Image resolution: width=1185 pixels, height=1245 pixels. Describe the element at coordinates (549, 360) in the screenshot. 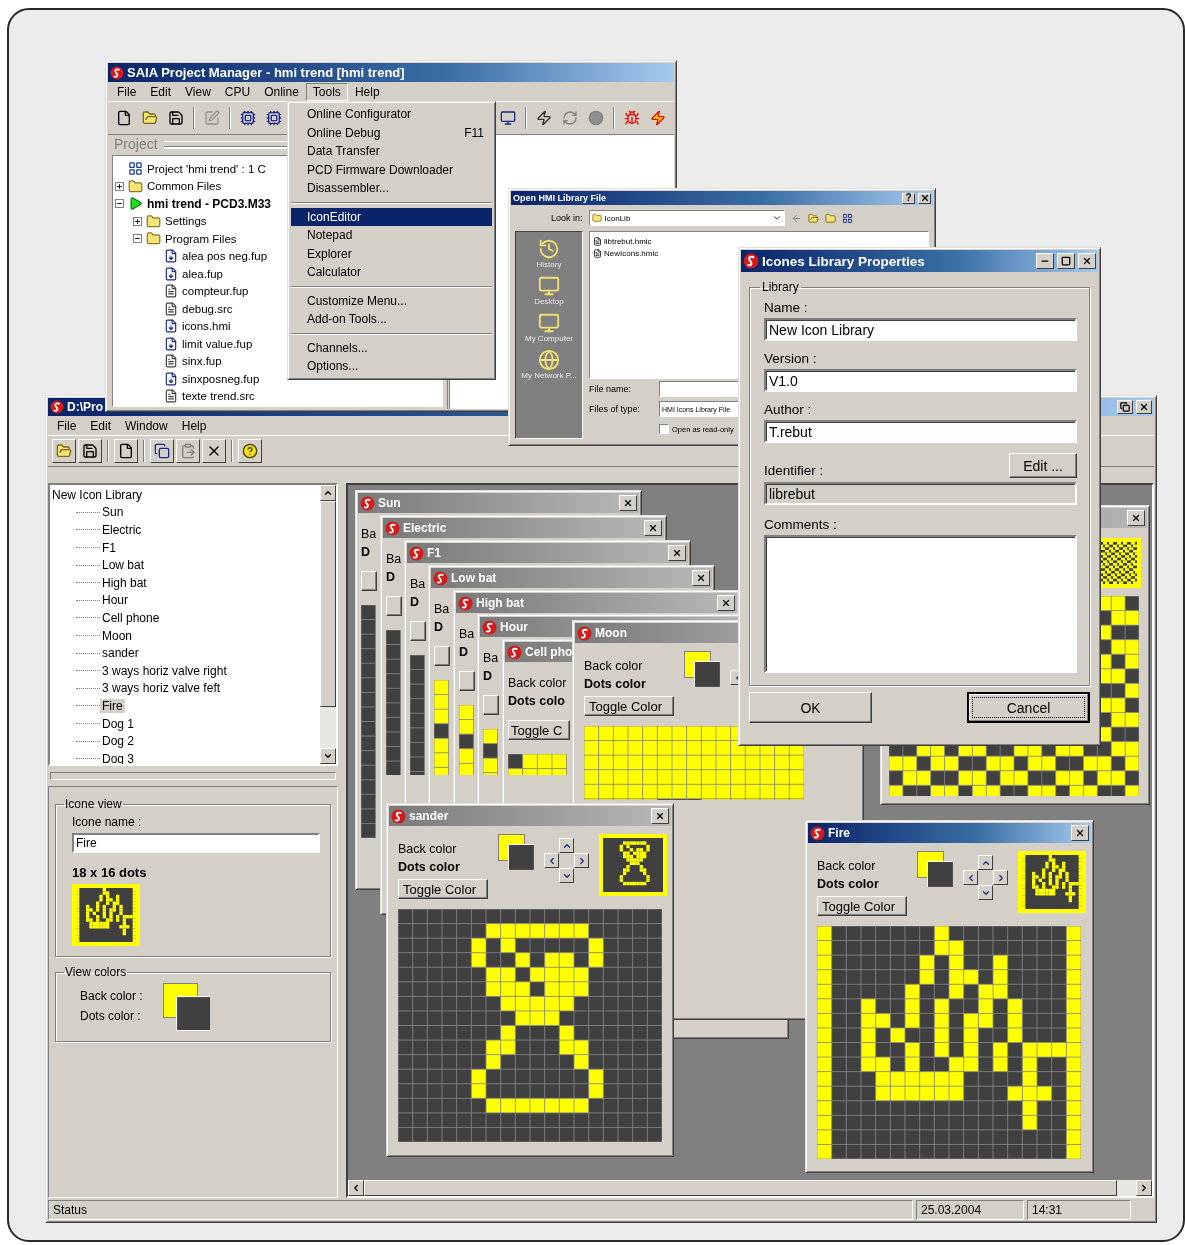

I see `globe-icon` at that location.